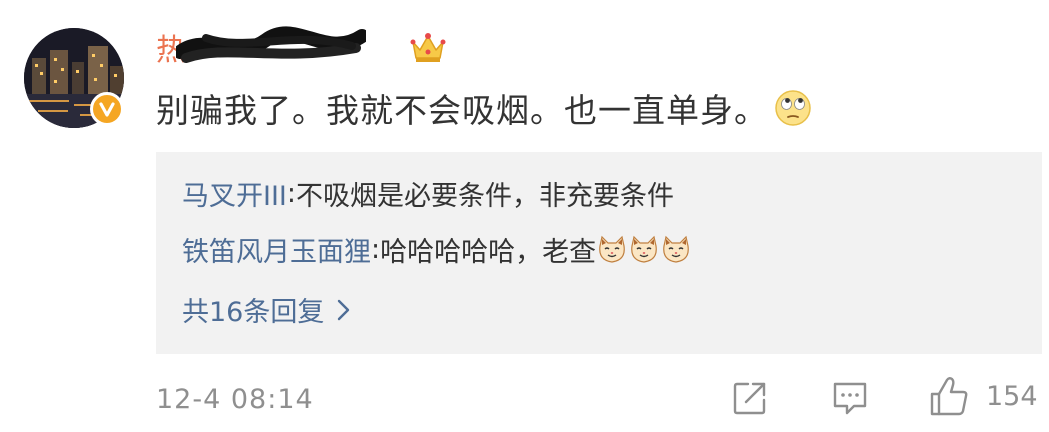  Describe the element at coordinates (253, 312) in the screenshot. I see `more-replies-label: 共16条回复` at that location.